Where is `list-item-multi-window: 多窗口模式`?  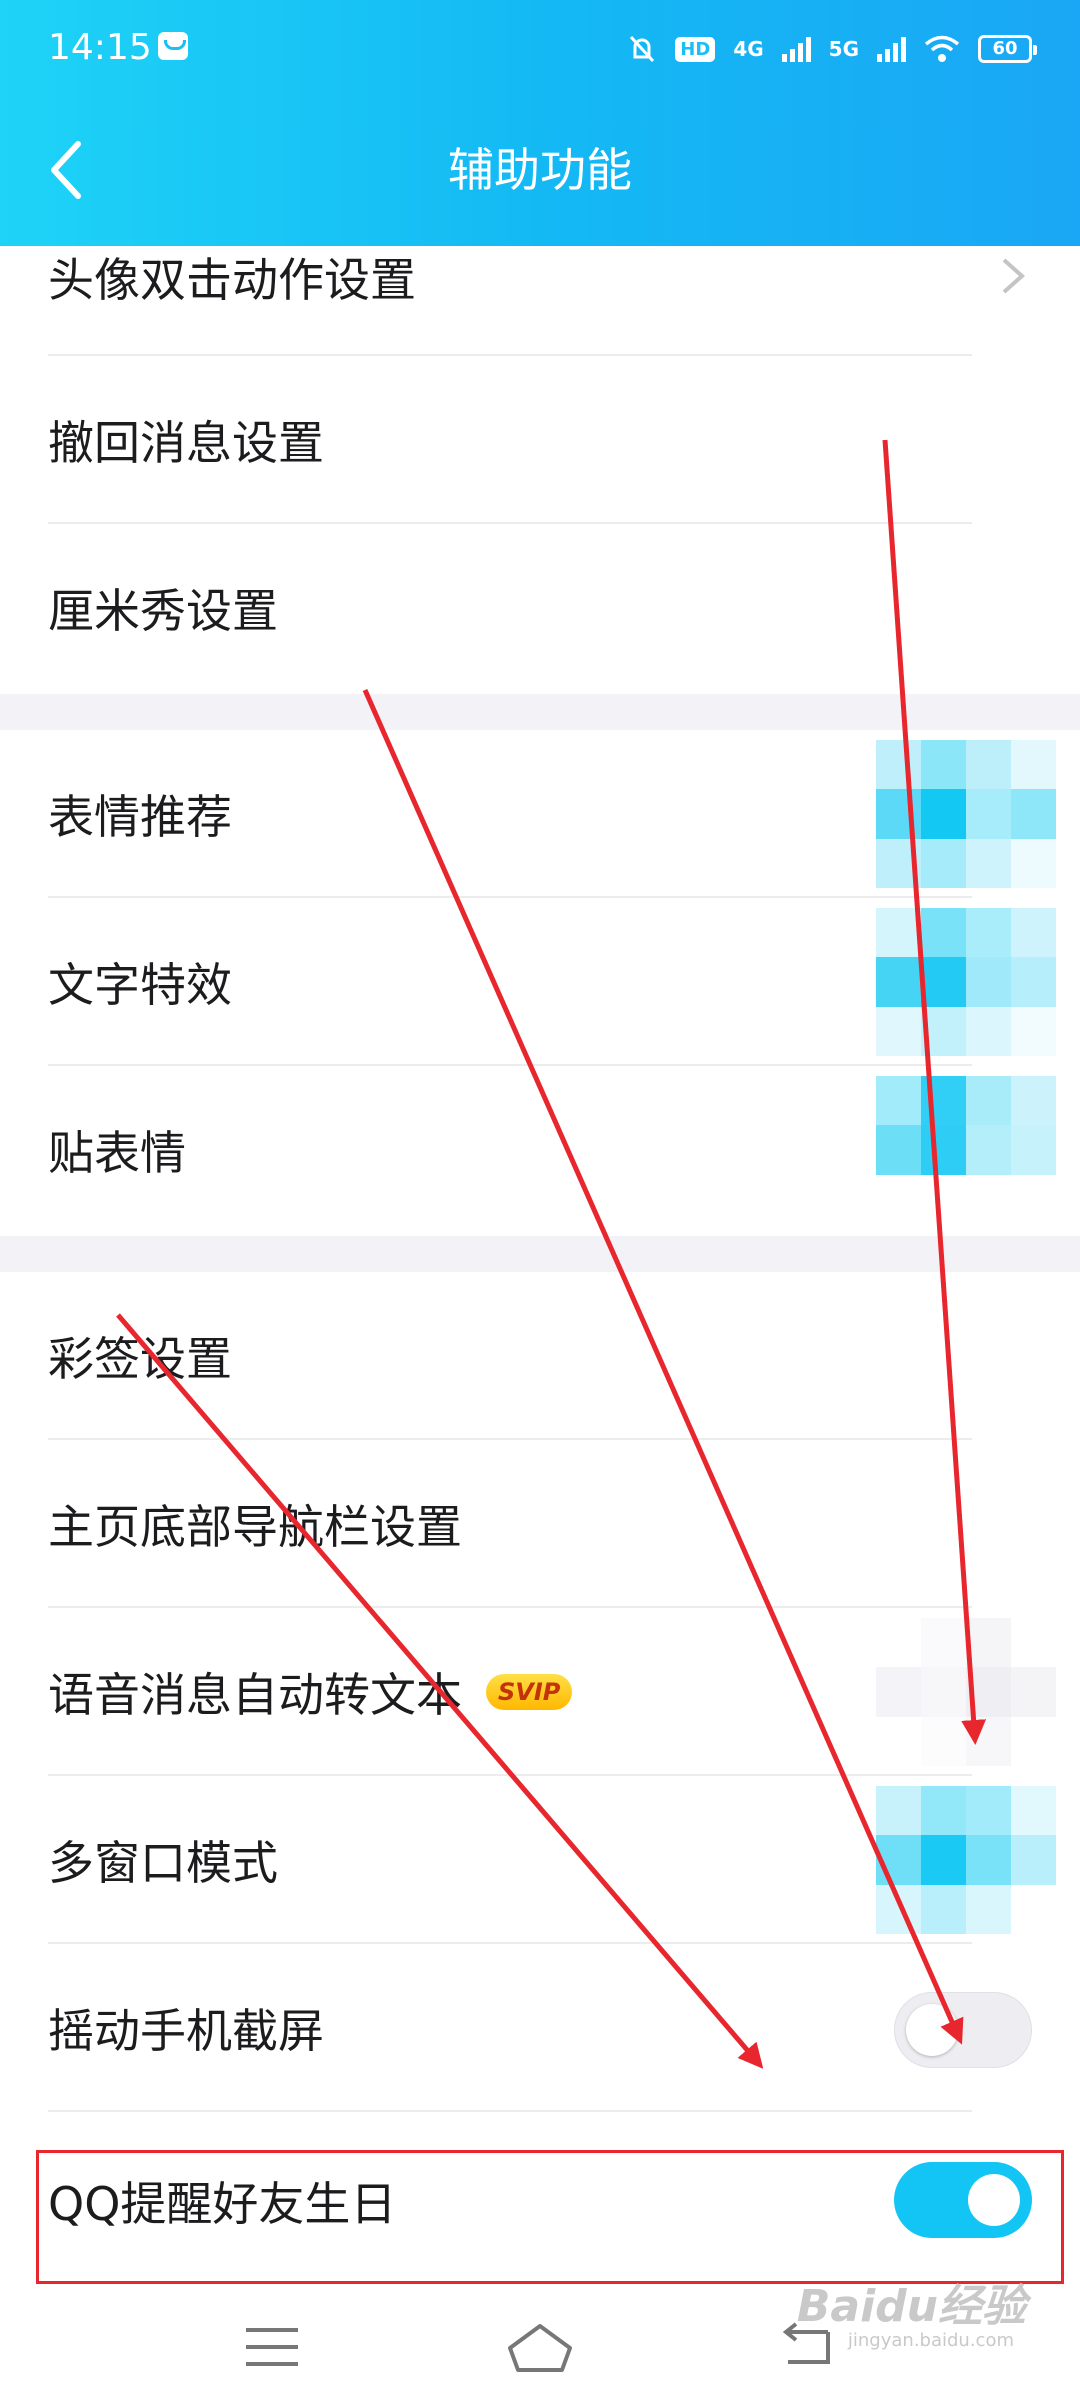 list-item-multi-window: 多窗口模式 is located at coordinates (540, 1860).